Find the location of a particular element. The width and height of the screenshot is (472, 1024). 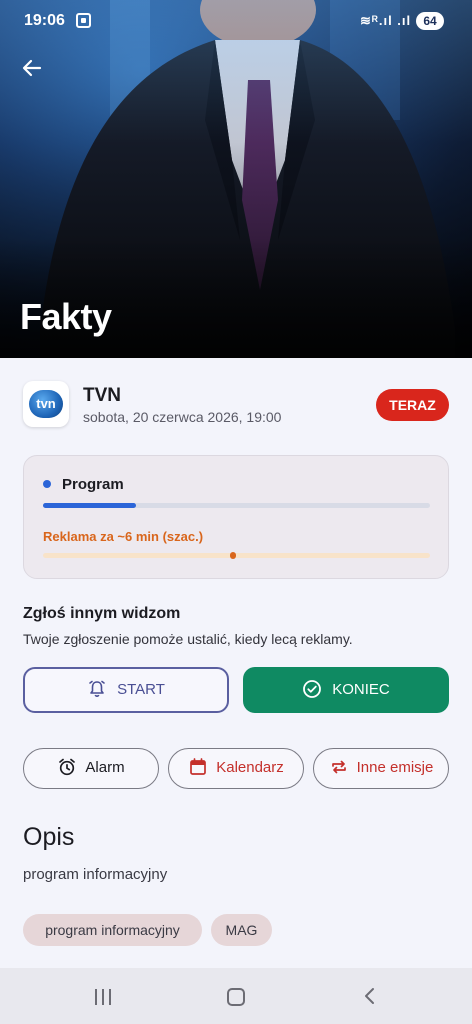

report-title: Zgłoś innym widzom is located at coordinates (102, 613).